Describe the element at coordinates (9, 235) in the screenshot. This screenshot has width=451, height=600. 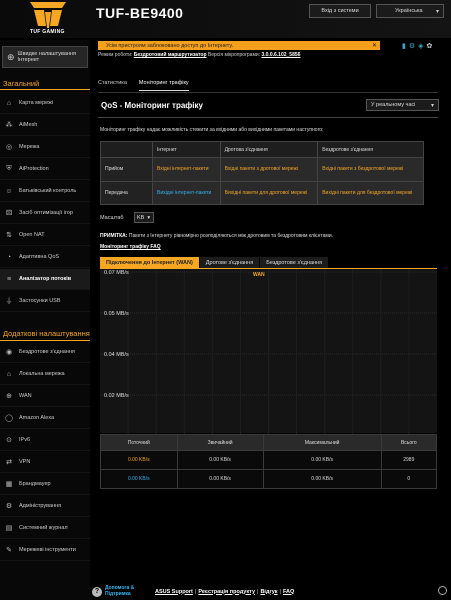
I see `open-nat-icon: ⇅` at that location.